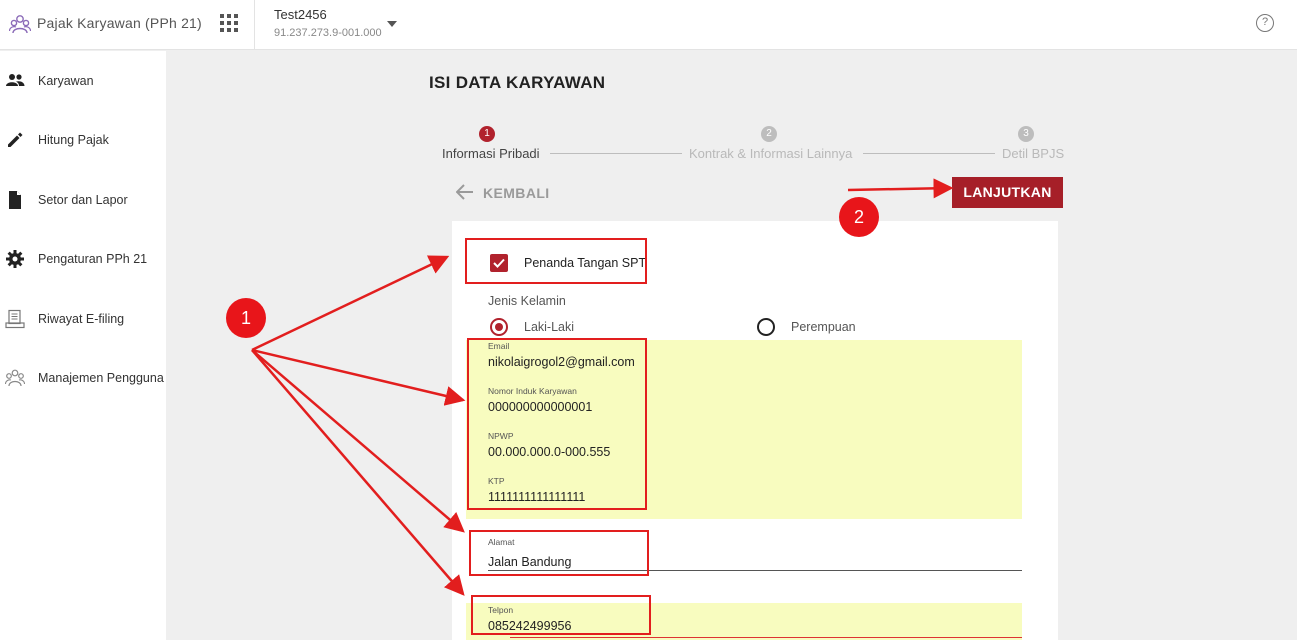 The width and height of the screenshot is (1297, 640). I want to click on company-npwp: 91.237.273.9-001.000, so click(328, 33).